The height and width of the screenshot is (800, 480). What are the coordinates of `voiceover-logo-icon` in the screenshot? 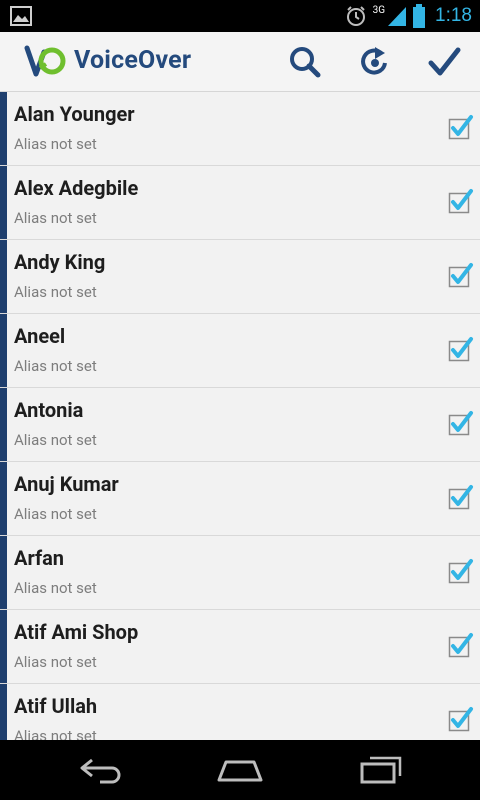 It's located at (45, 61).